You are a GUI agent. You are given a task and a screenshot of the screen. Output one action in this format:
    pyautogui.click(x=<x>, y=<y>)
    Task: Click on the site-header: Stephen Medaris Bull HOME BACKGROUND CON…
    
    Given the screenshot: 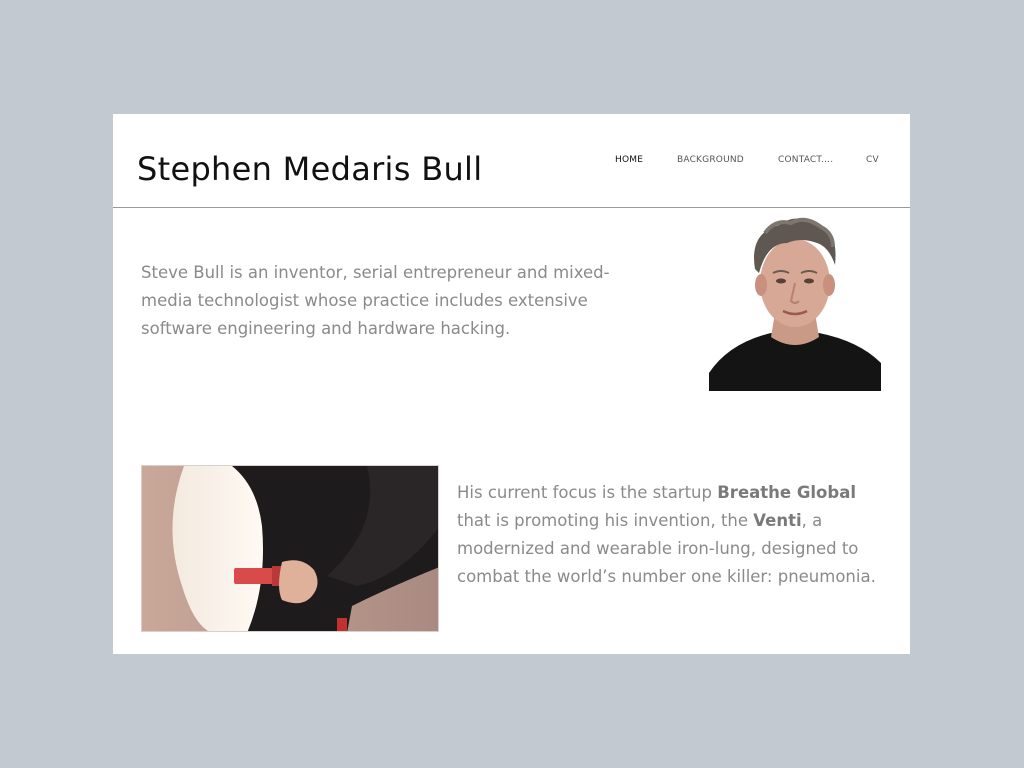 What is the action you would take?
    pyautogui.click(x=511, y=161)
    